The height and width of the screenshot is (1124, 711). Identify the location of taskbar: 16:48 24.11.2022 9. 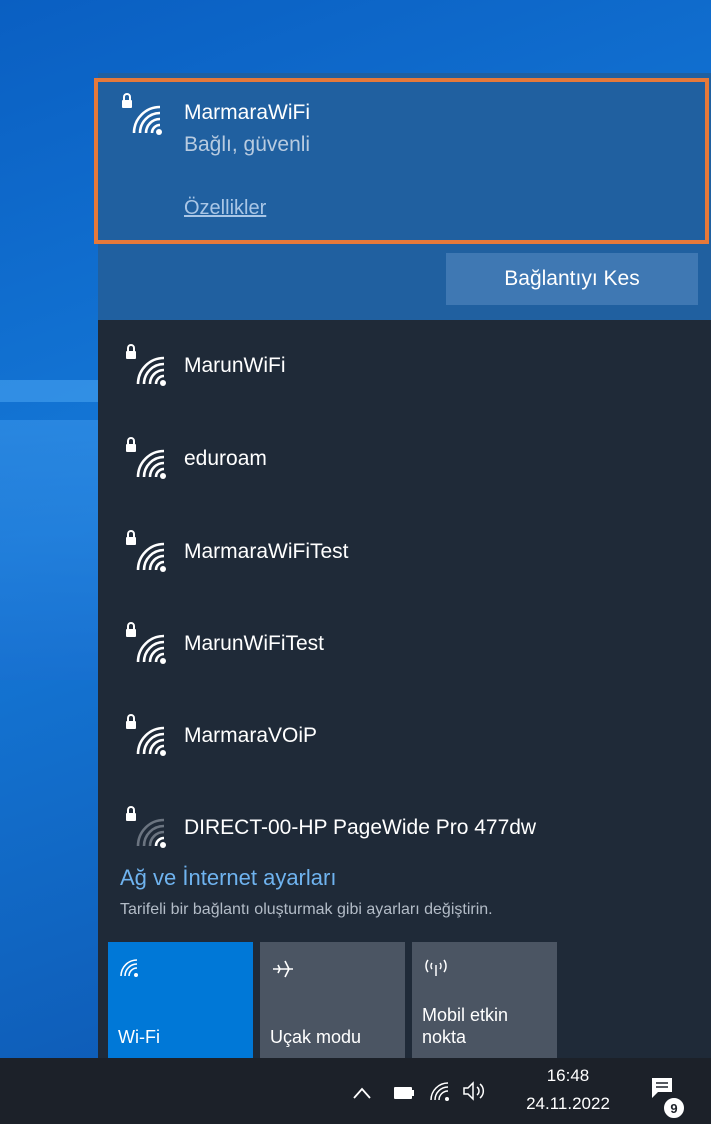
(355, 1091).